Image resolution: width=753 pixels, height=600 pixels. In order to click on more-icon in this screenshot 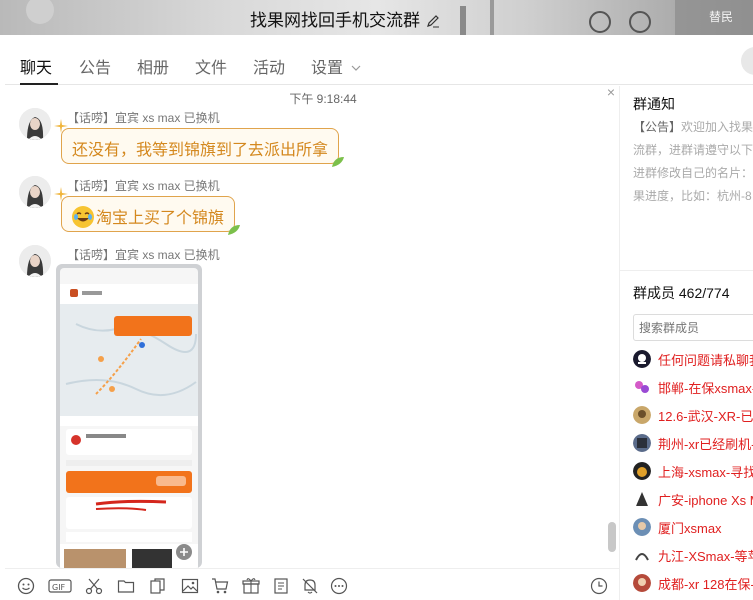, I will do `click(339, 586)`.